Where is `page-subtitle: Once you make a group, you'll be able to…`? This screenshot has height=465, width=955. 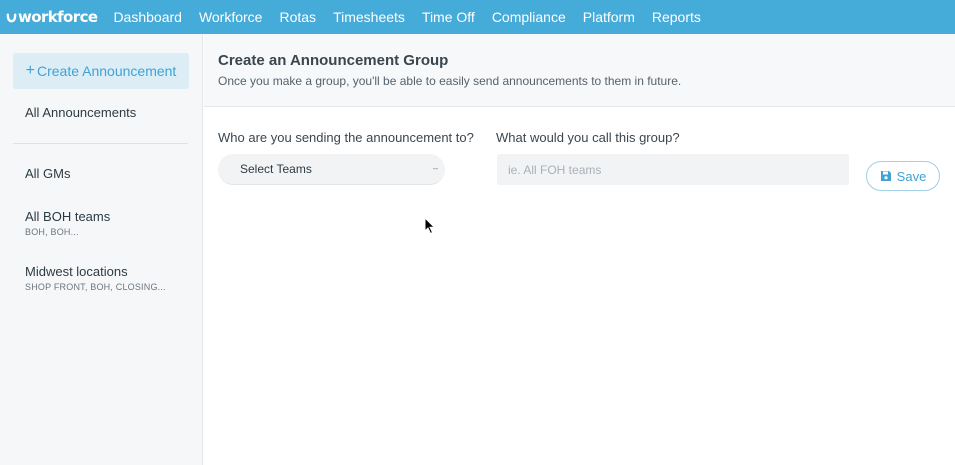 page-subtitle: Once you make a group, you'll be able to… is located at coordinates (450, 81).